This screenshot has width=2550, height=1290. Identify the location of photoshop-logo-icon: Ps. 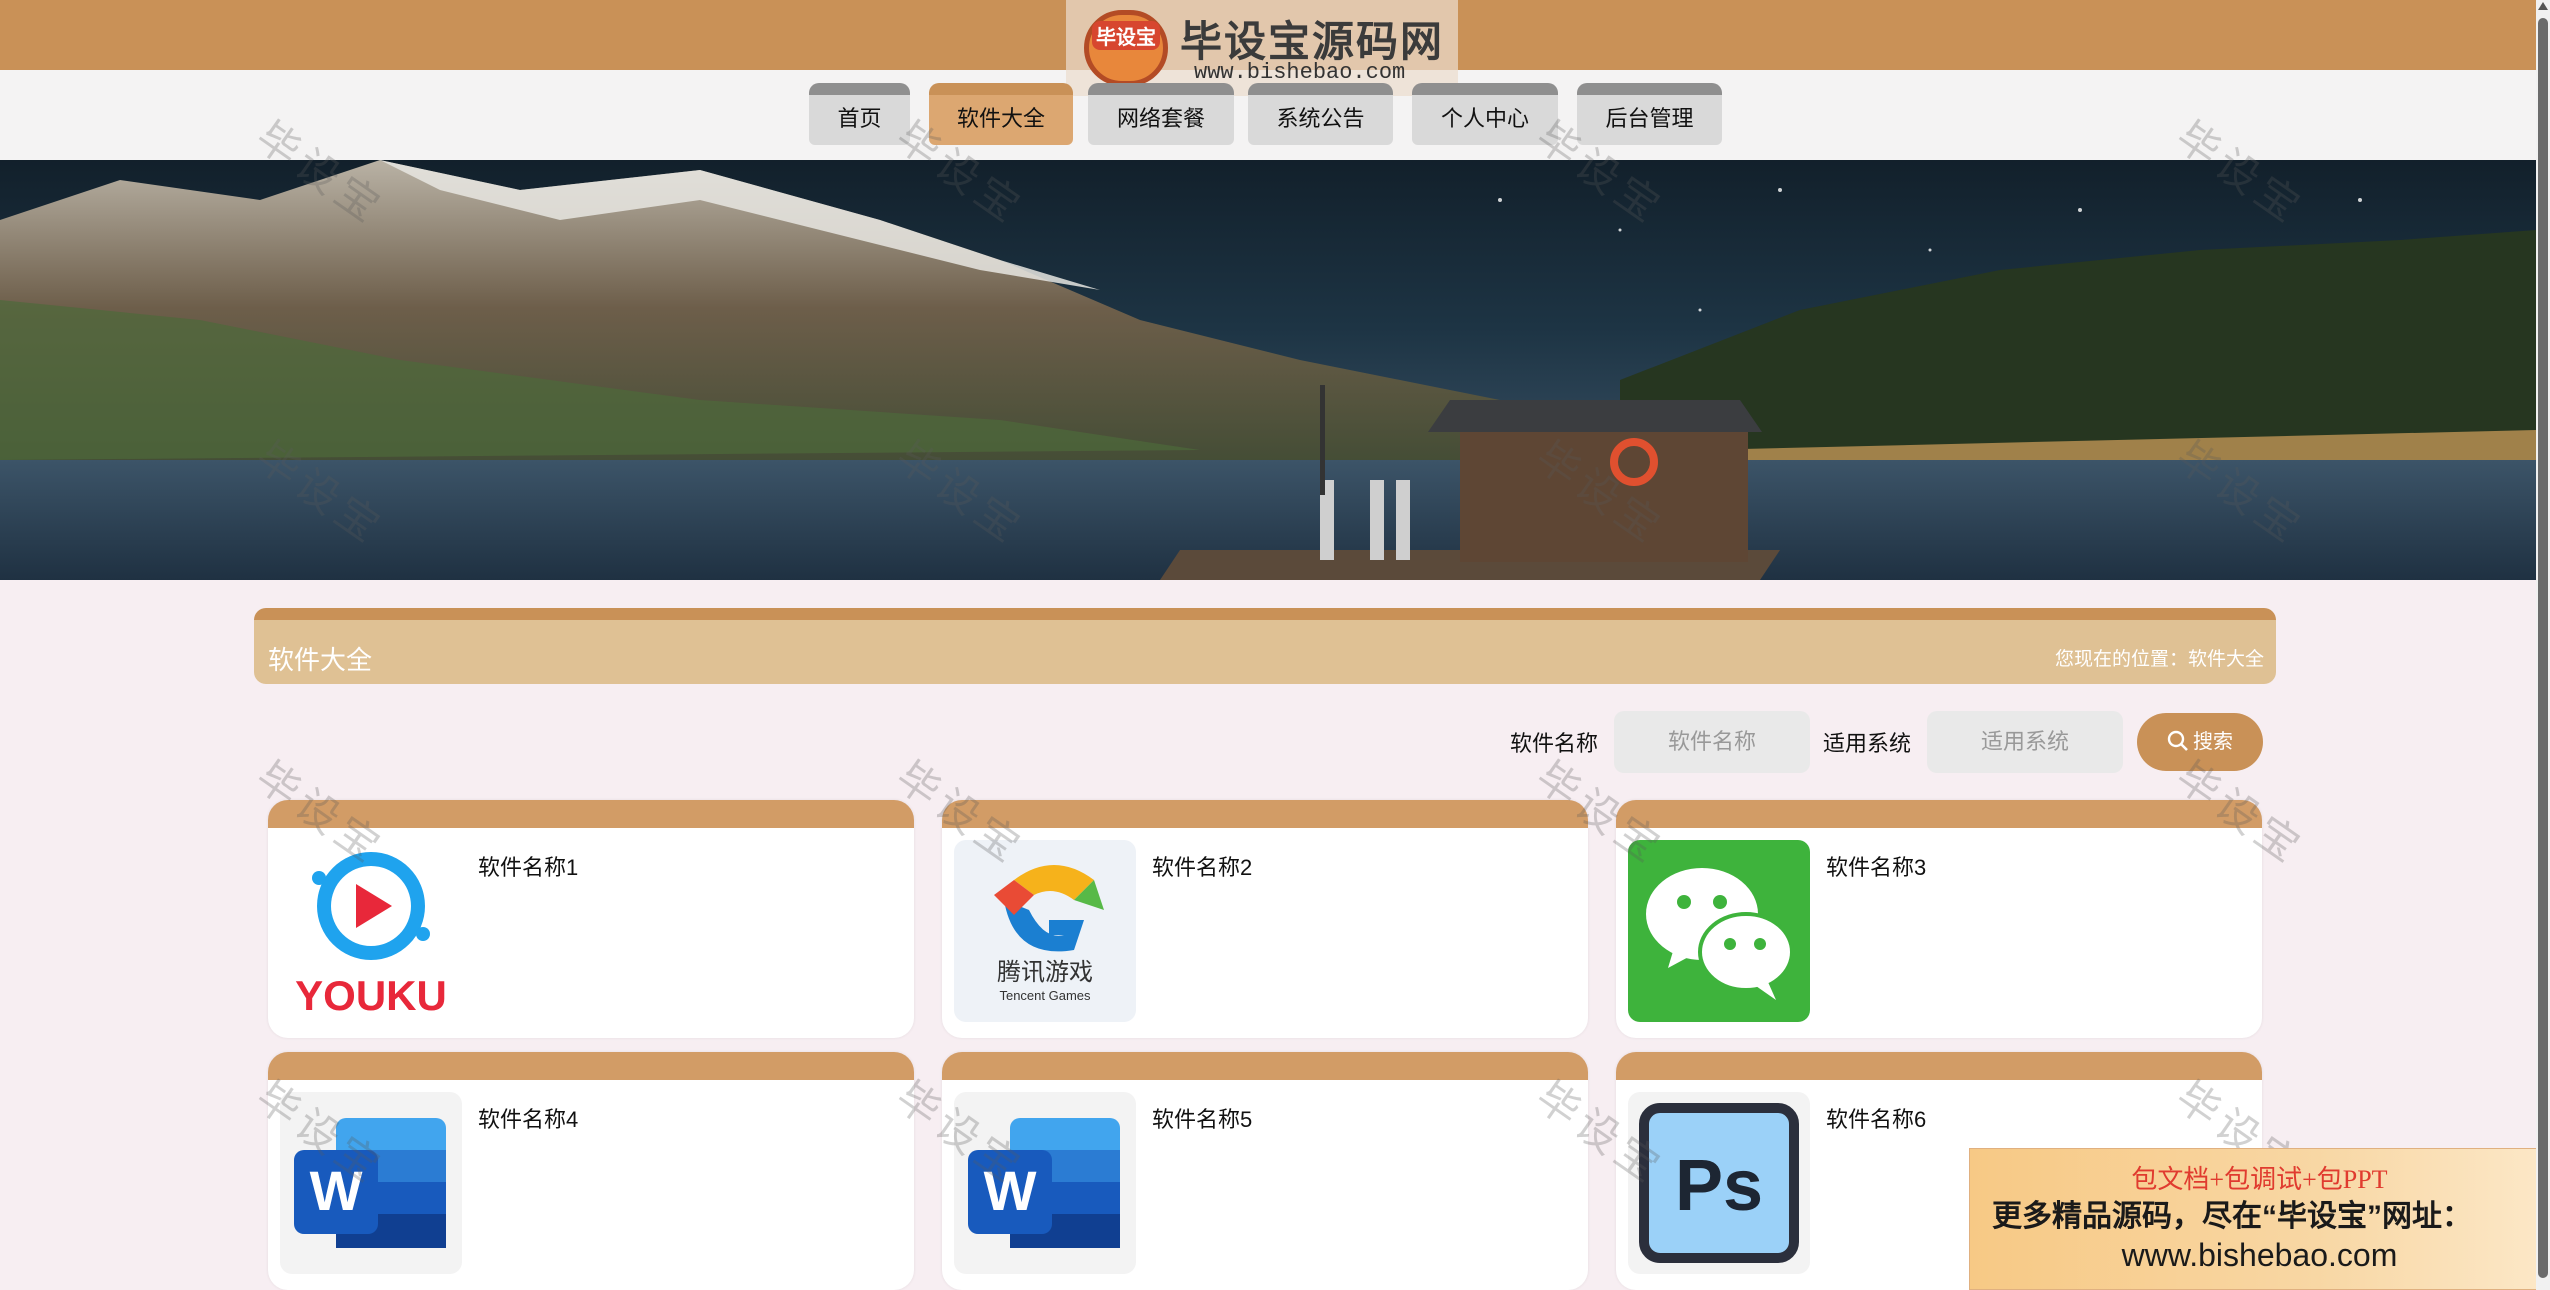
(1719, 1183).